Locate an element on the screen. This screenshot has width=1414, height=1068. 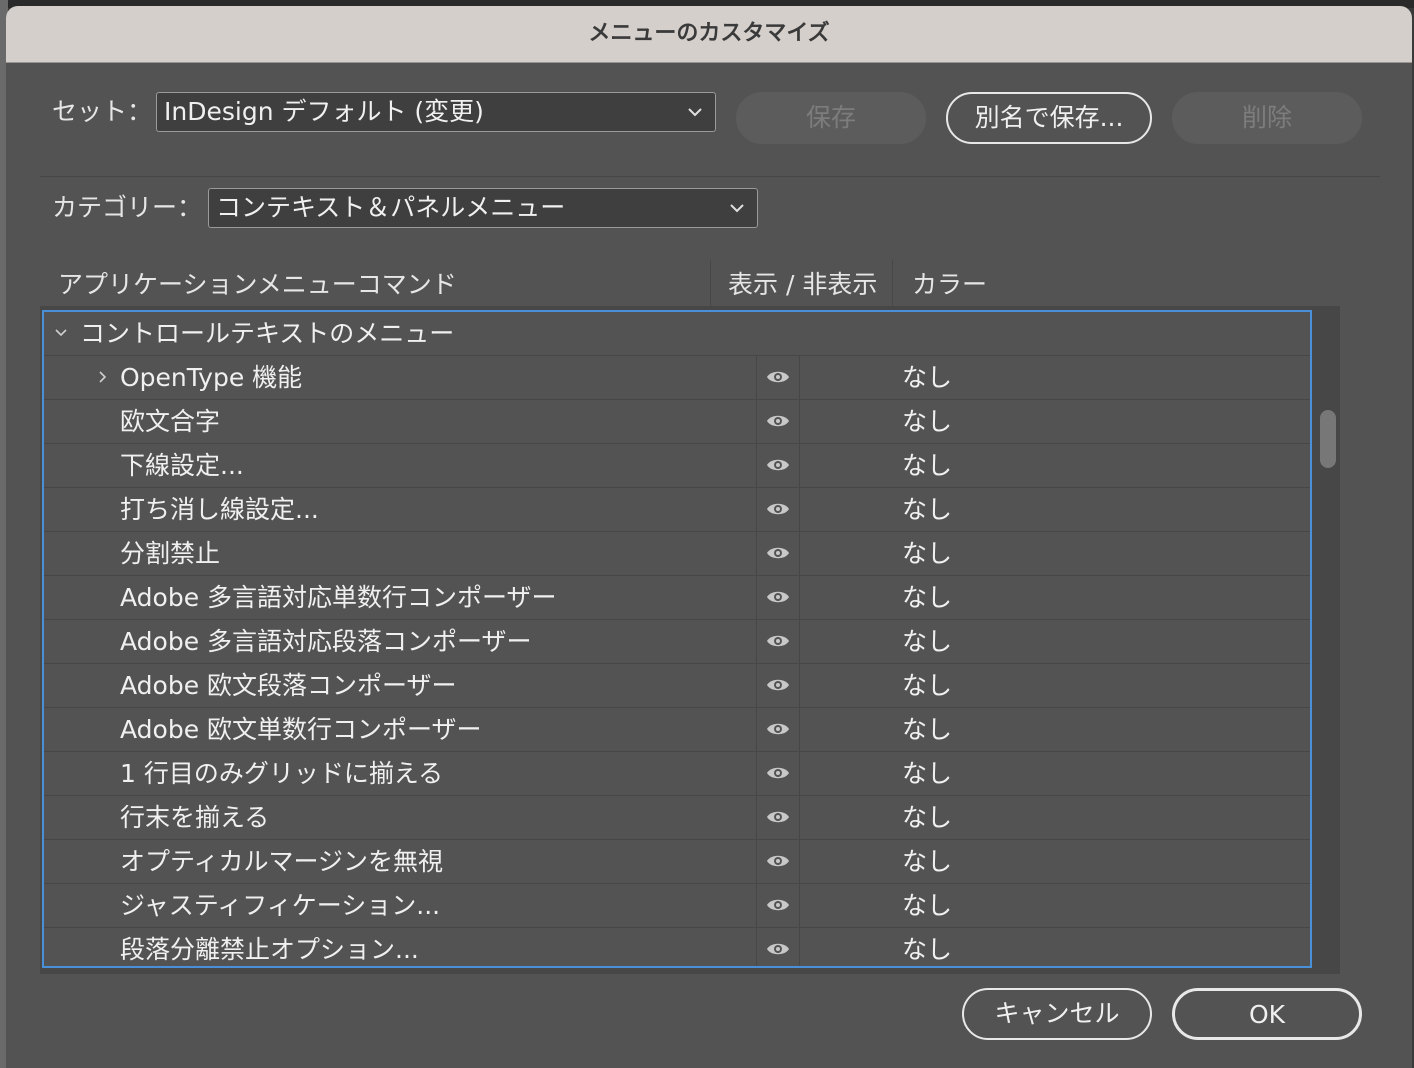
command-name: 1 行目のみグリッドに揃える is located at coordinates (282, 773).